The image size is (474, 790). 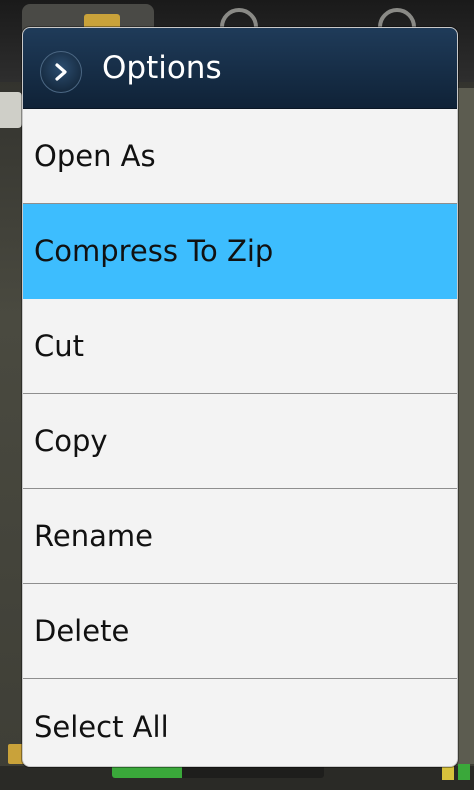 I want to click on menu-item-label: Rename, so click(x=93, y=536).